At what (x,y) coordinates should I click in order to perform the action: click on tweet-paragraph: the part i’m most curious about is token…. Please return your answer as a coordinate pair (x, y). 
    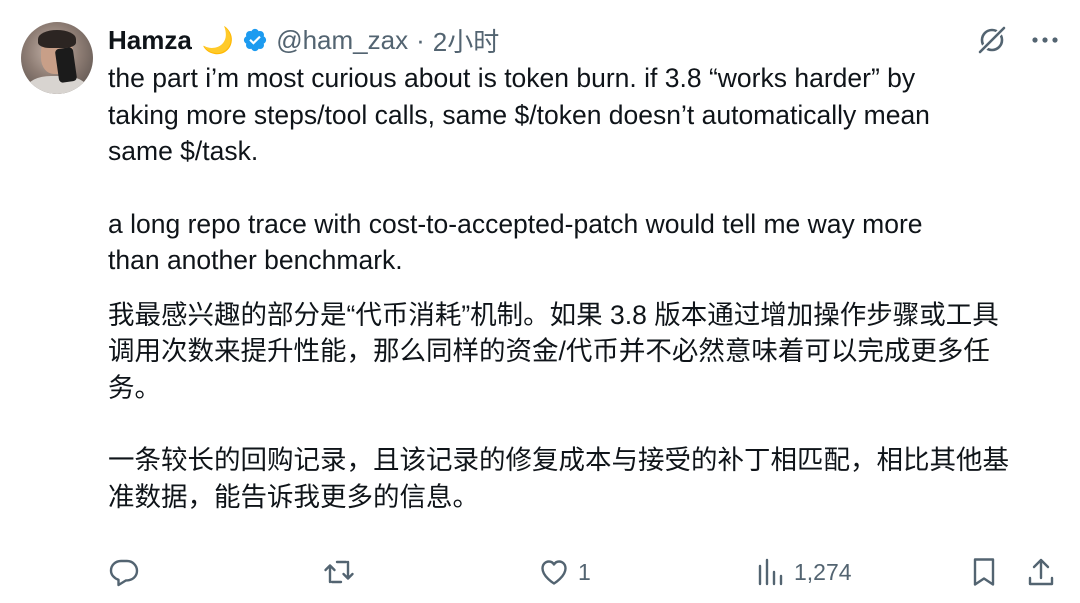
    Looking at the image, I should click on (519, 114).